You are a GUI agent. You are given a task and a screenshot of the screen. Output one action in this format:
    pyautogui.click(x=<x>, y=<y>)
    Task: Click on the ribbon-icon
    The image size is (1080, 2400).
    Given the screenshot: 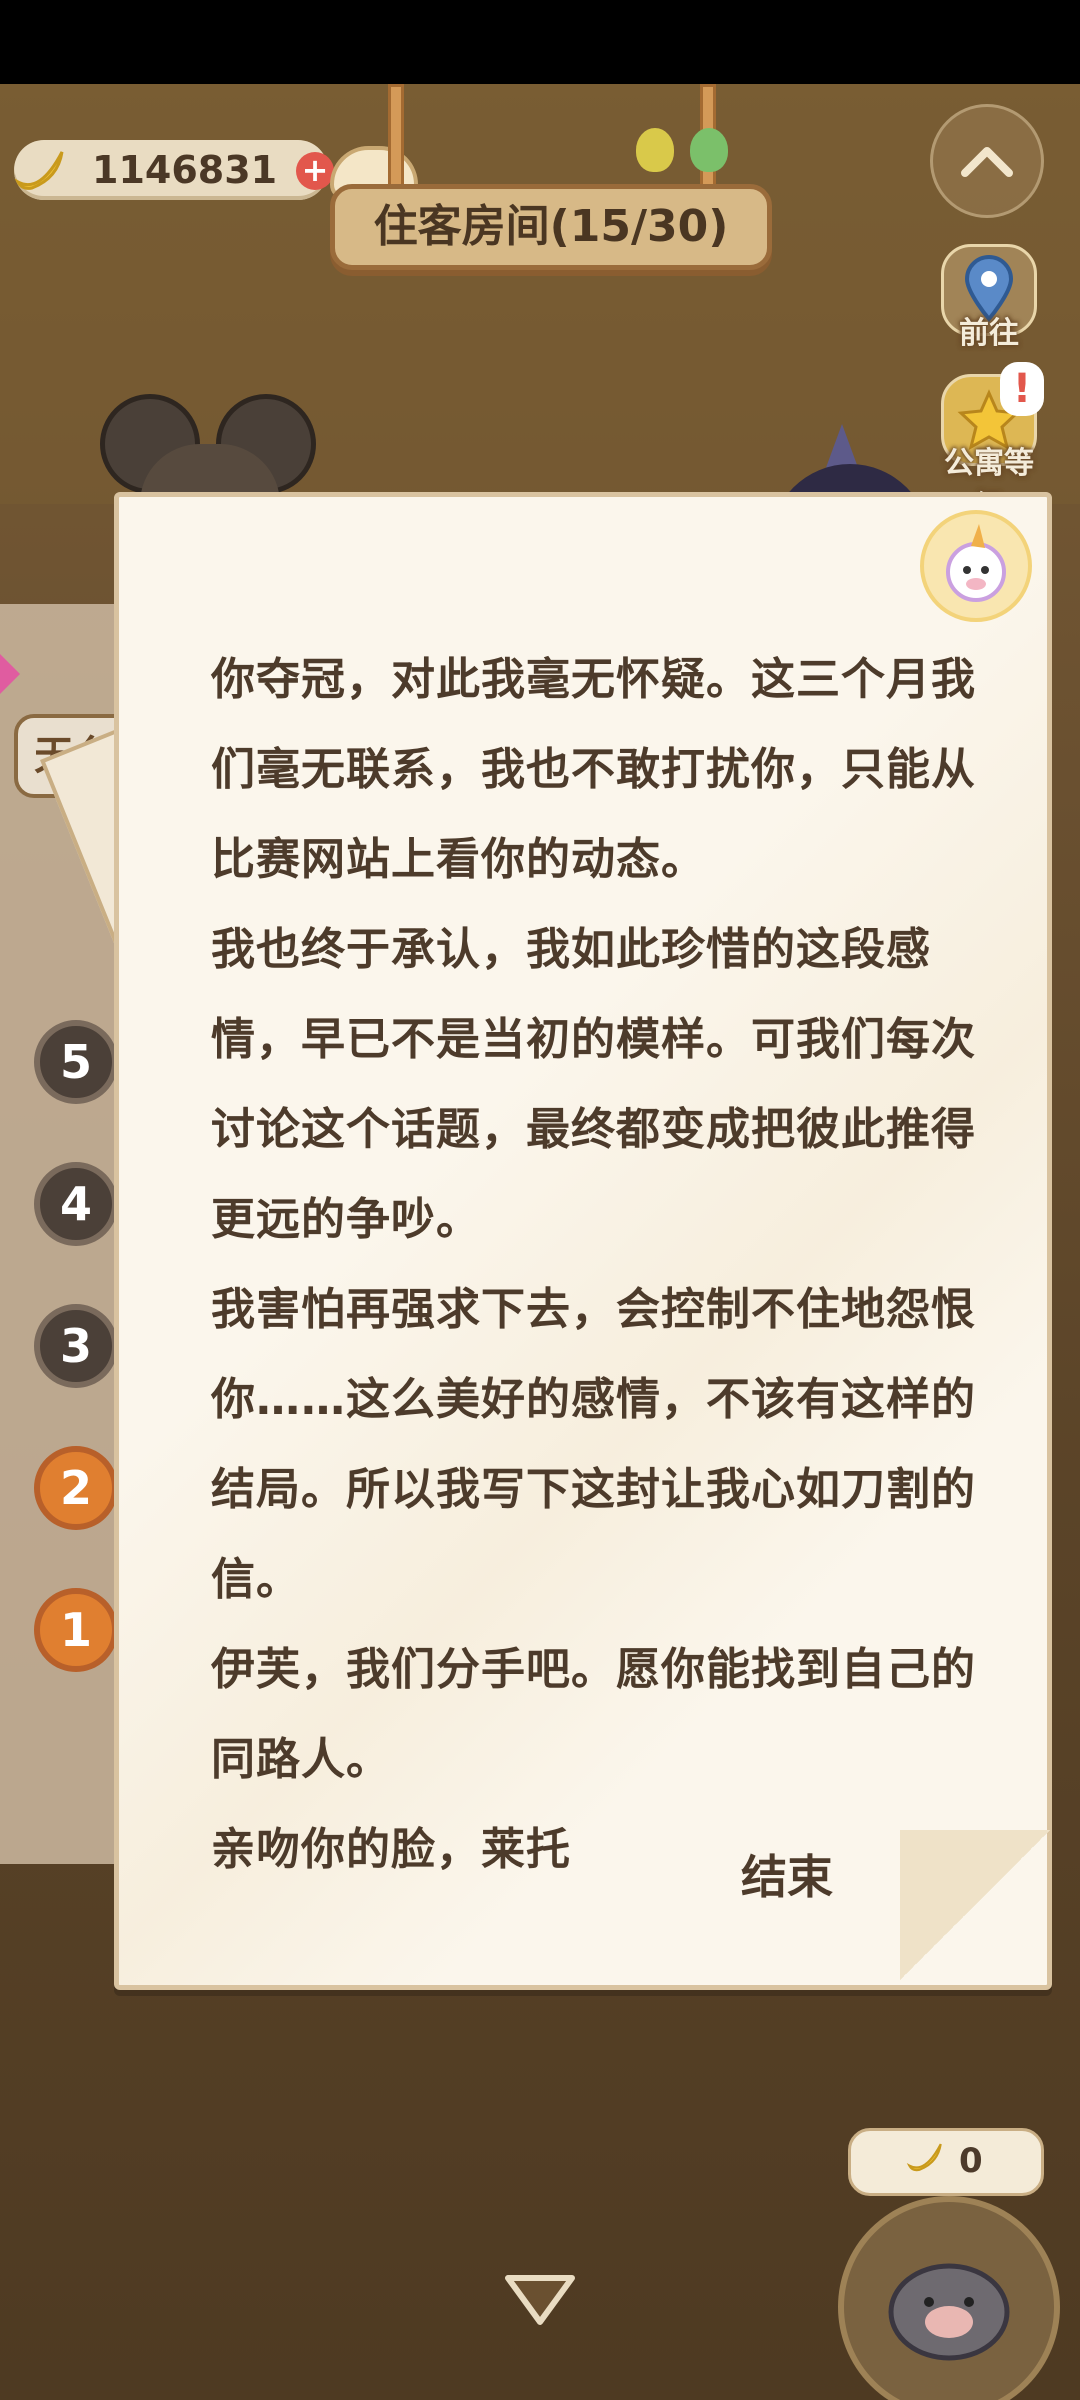 What is the action you would take?
    pyautogui.click(x=20, y=674)
    